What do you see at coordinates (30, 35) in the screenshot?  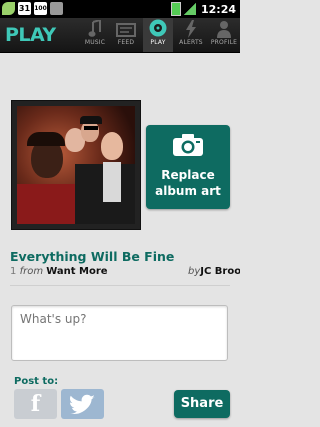 I see `app-logo: PLAY` at bounding box center [30, 35].